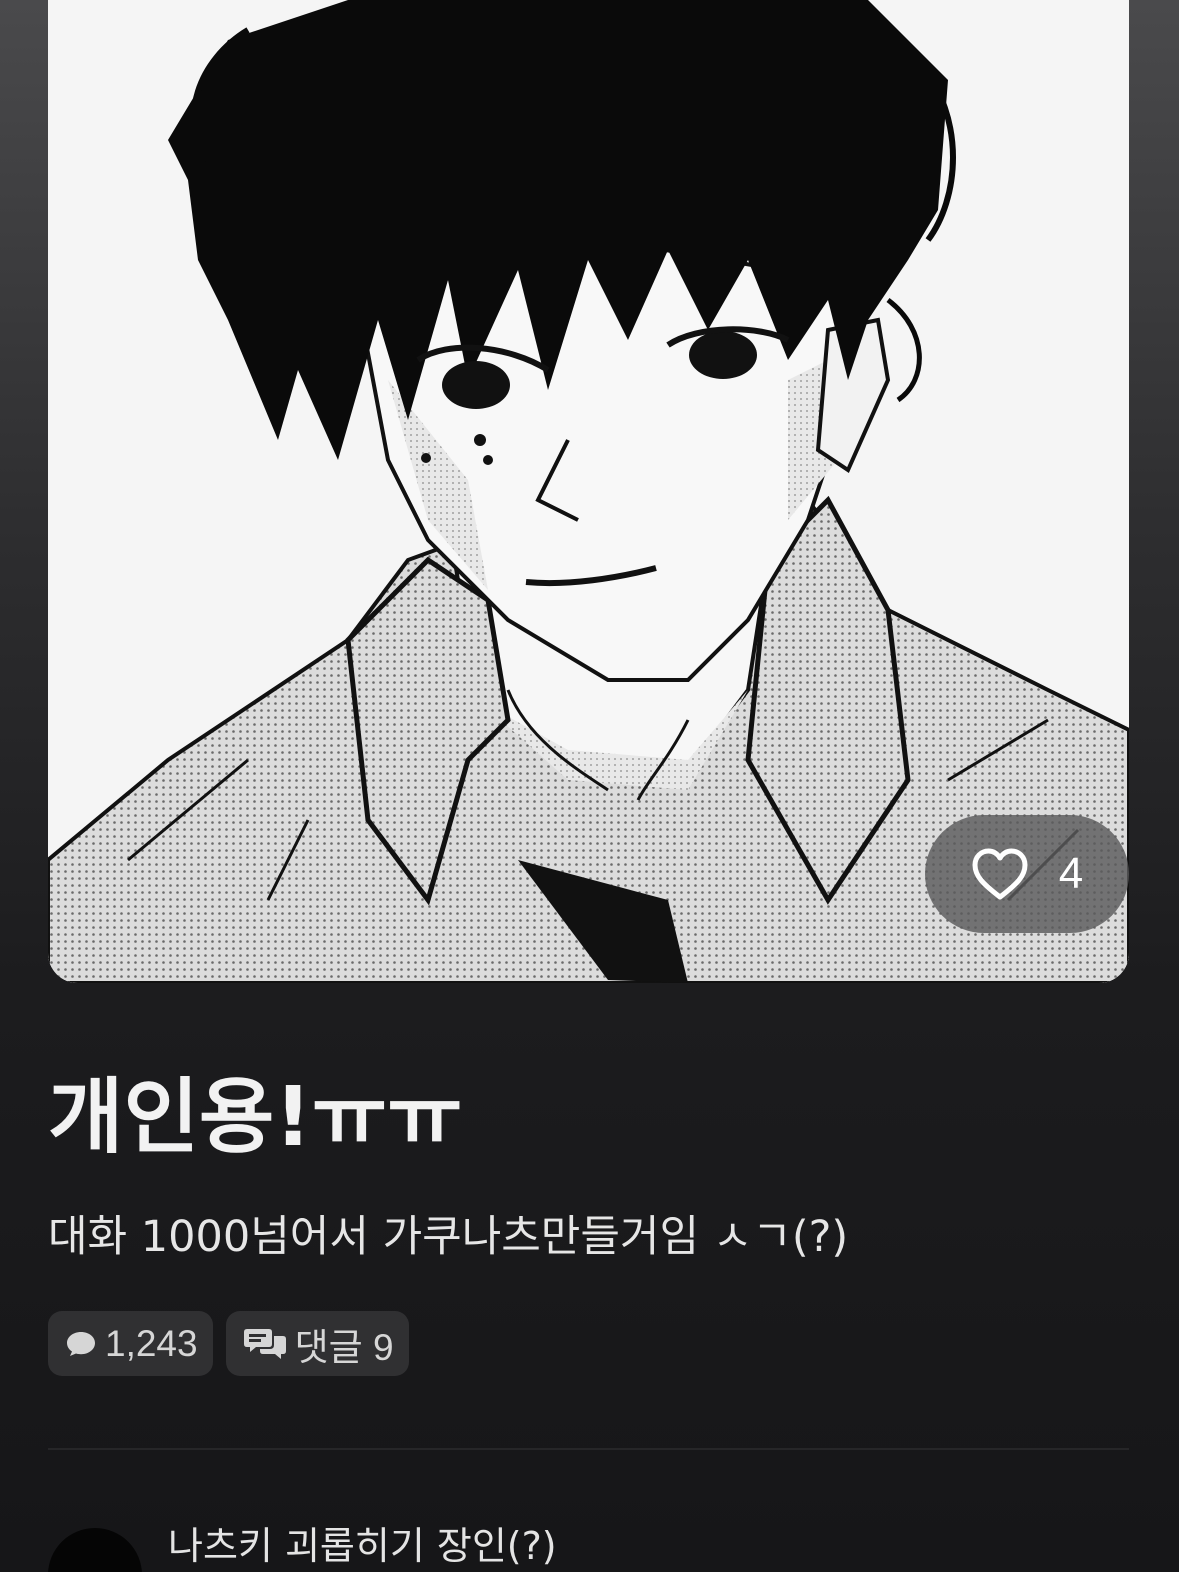 The width and height of the screenshot is (1179, 1572). What do you see at coordinates (81, 1343) in the screenshot?
I see `chat-bubble-icon` at bounding box center [81, 1343].